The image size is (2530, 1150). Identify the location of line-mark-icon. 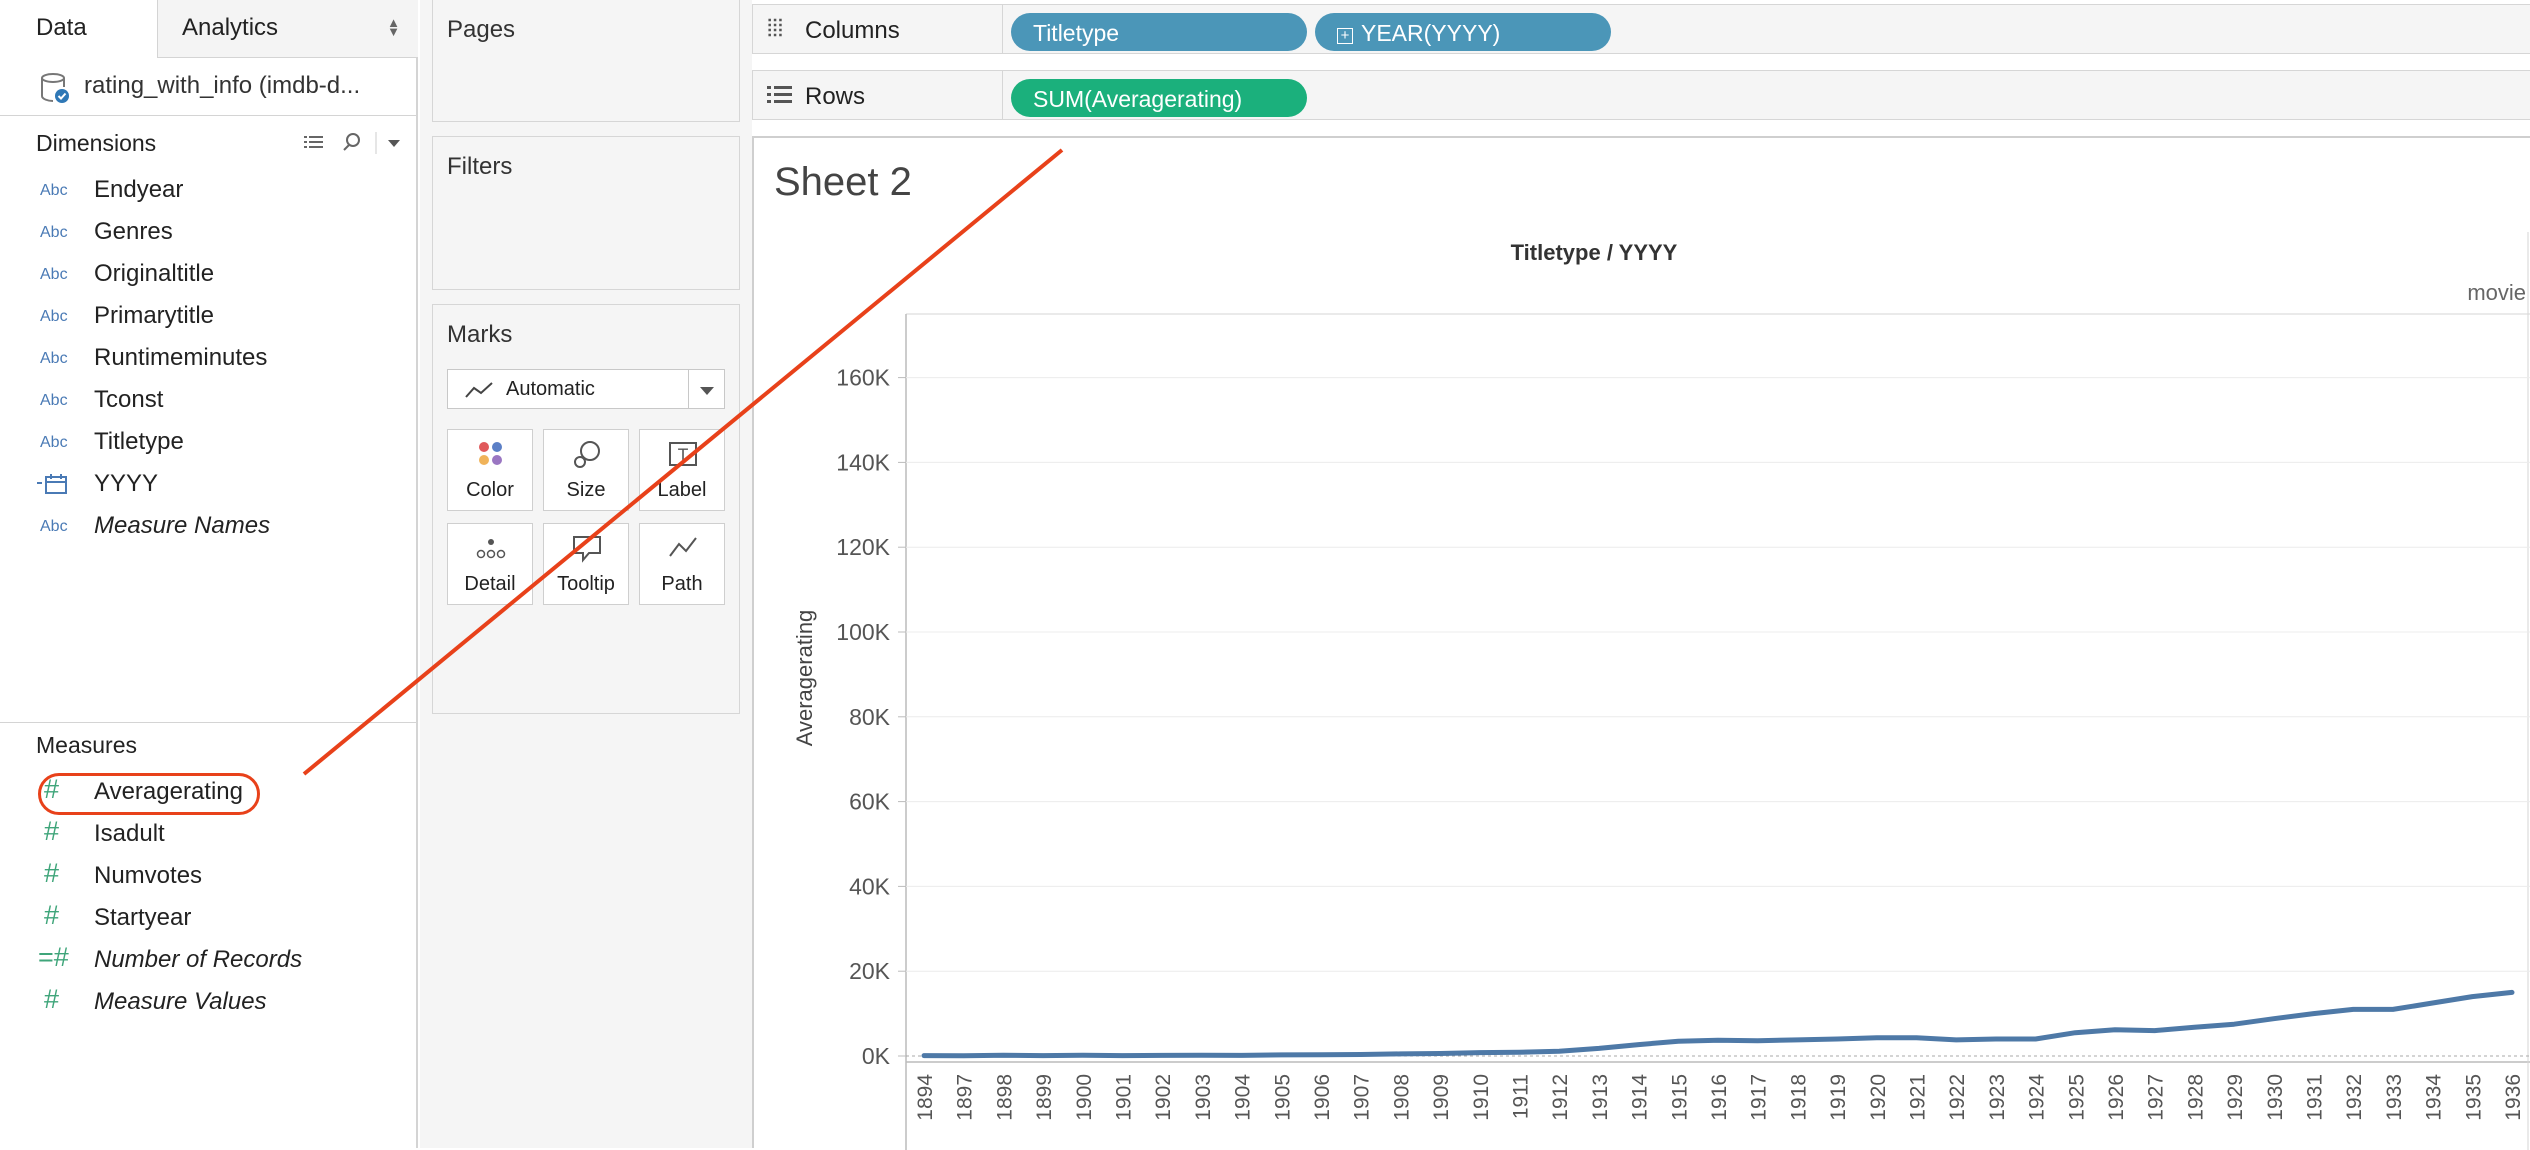
(479, 390).